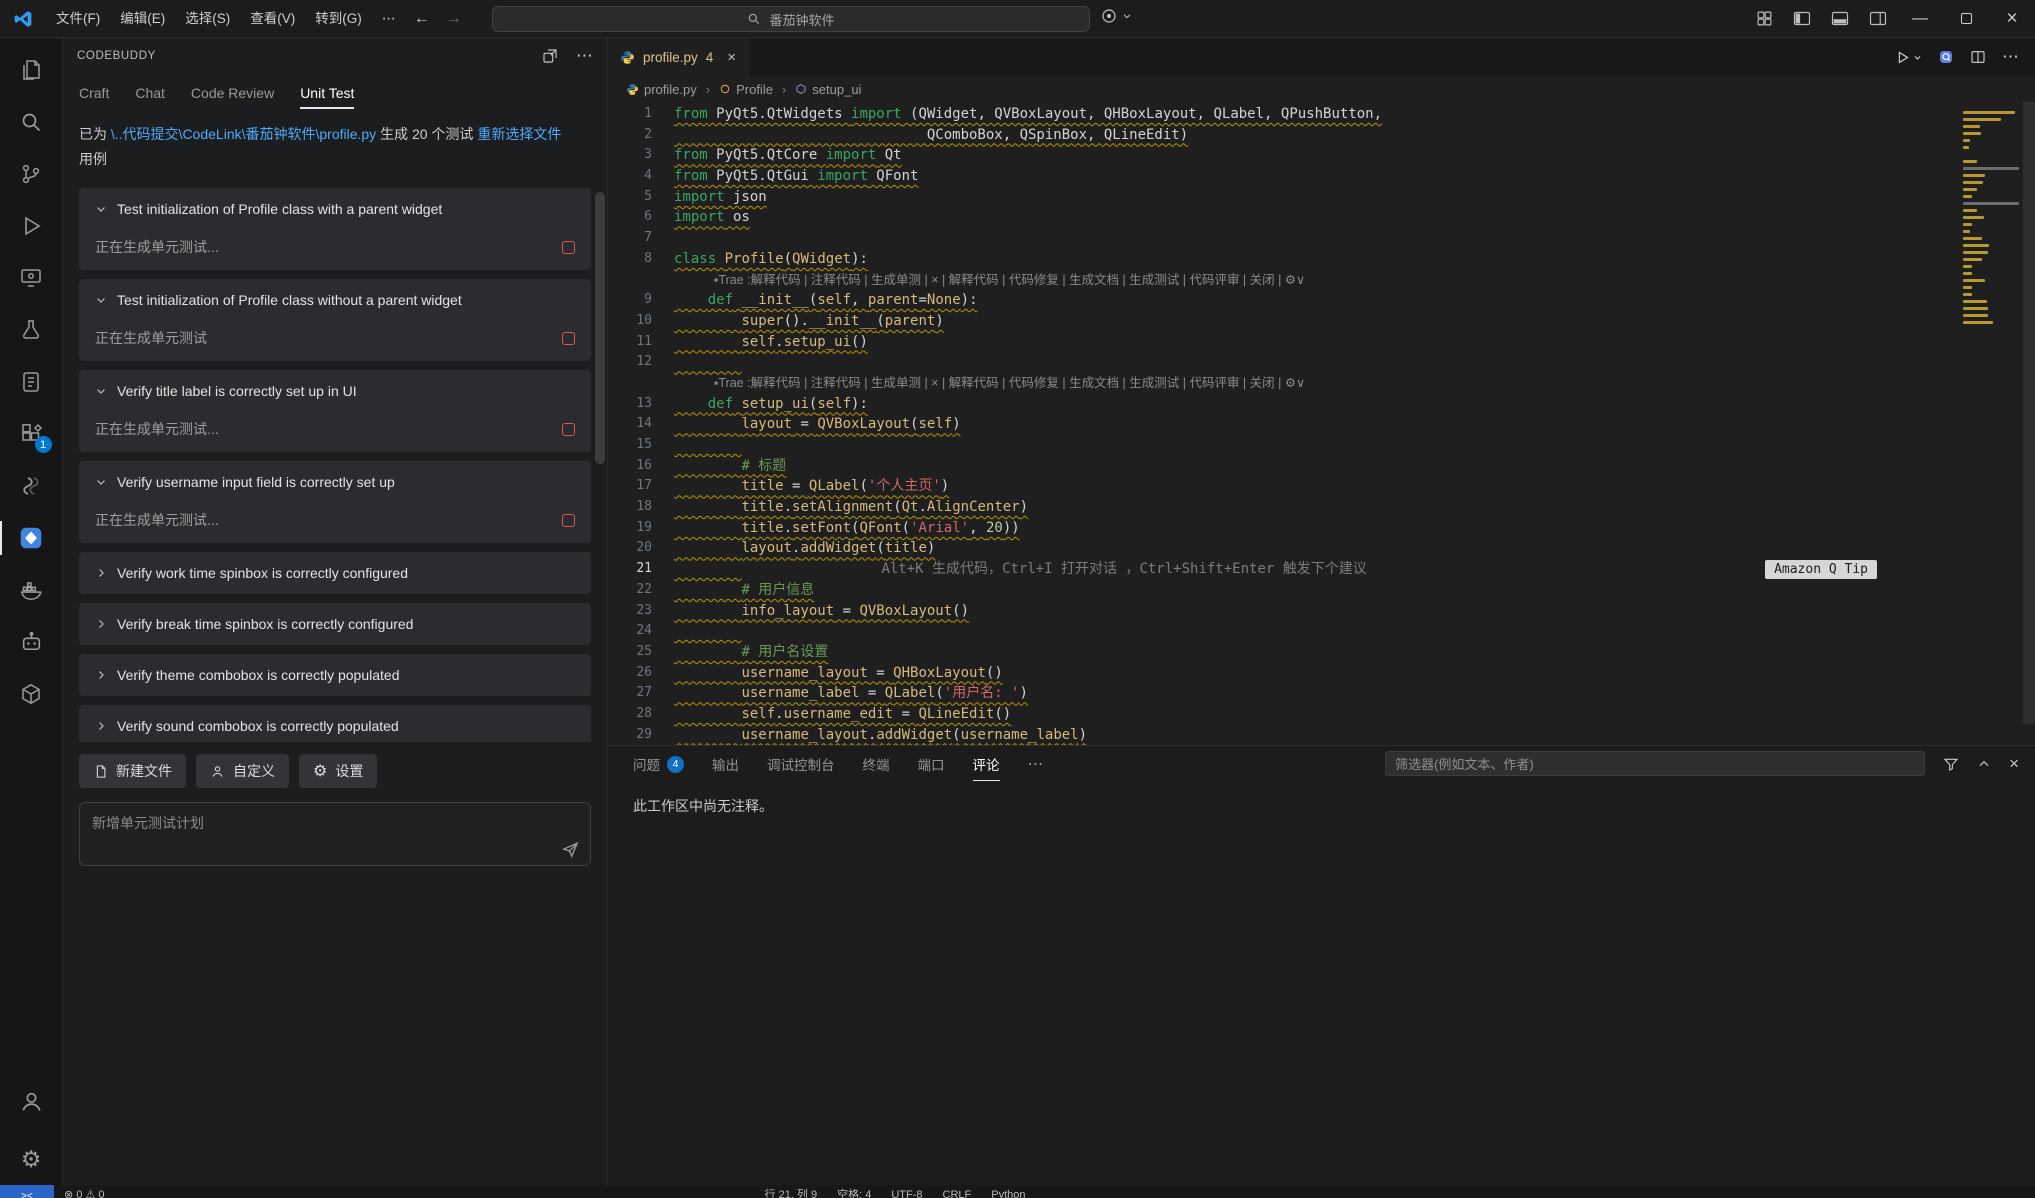 The width and height of the screenshot is (2035, 1198). What do you see at coordinates (1281, 652) in the screenshot?
I see `code-line: 25 # 用户名设置` at bounding box center [1281, 652].